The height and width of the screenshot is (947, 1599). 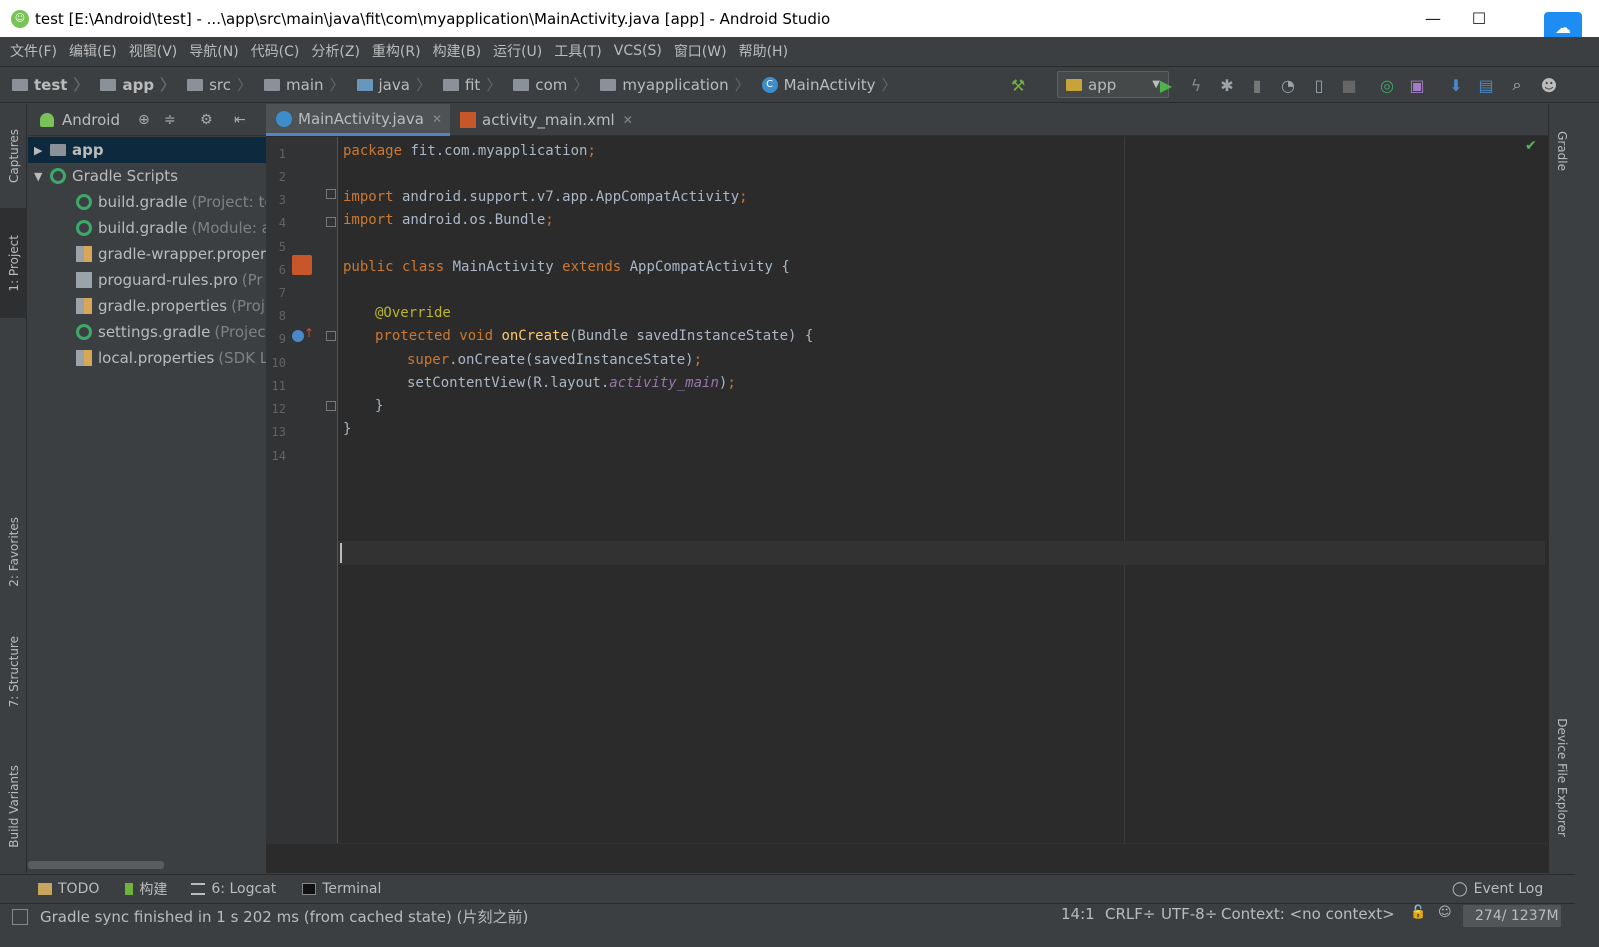 I want to click on gear-icon: ⚙, so click(x=206, y=120).